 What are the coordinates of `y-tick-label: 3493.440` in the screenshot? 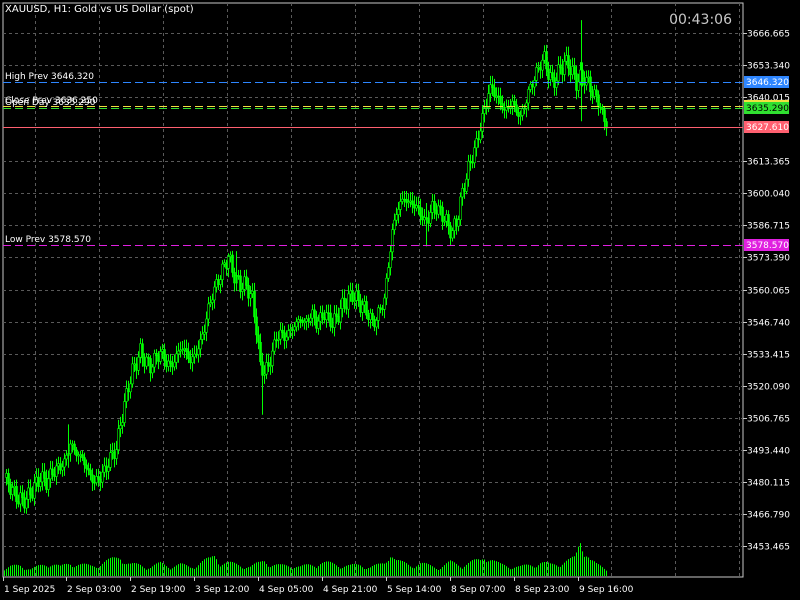 It's located at (768, 452).